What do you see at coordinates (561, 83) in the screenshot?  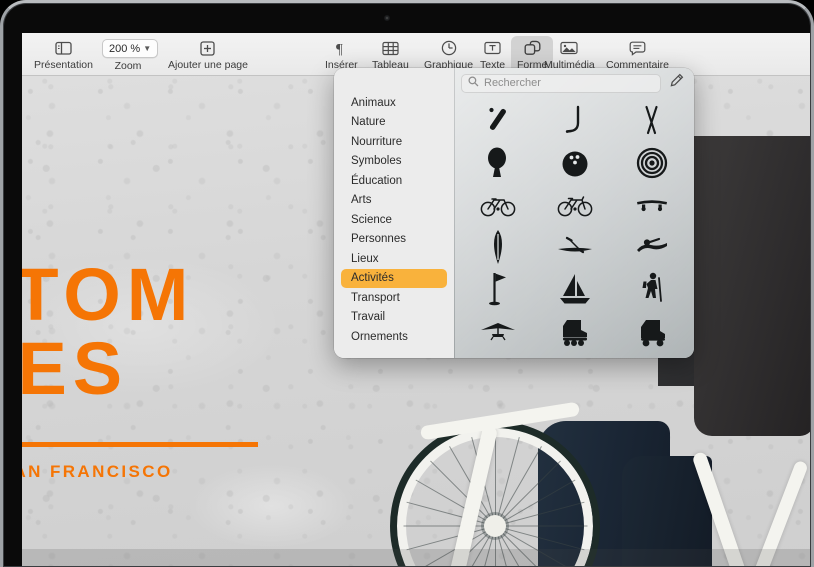 I see `shape-search-input: Rechercher` at bounding box center [561, 83].